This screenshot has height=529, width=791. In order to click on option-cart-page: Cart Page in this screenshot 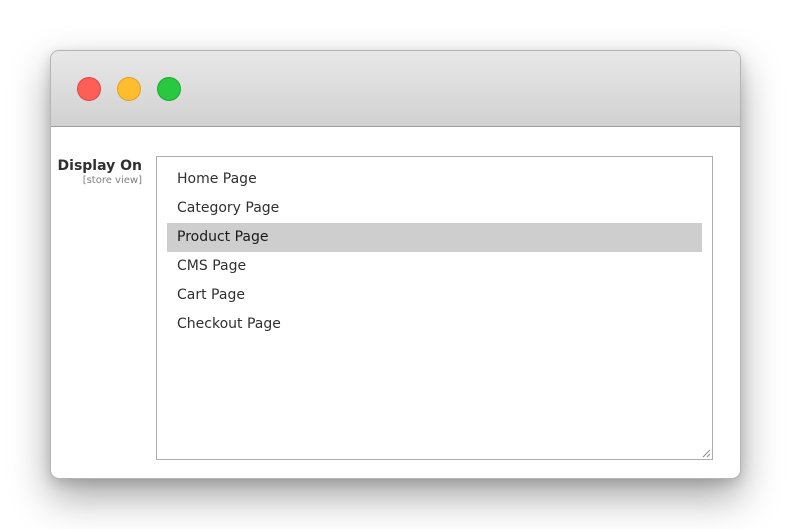, I will do `click(434, 295)`.